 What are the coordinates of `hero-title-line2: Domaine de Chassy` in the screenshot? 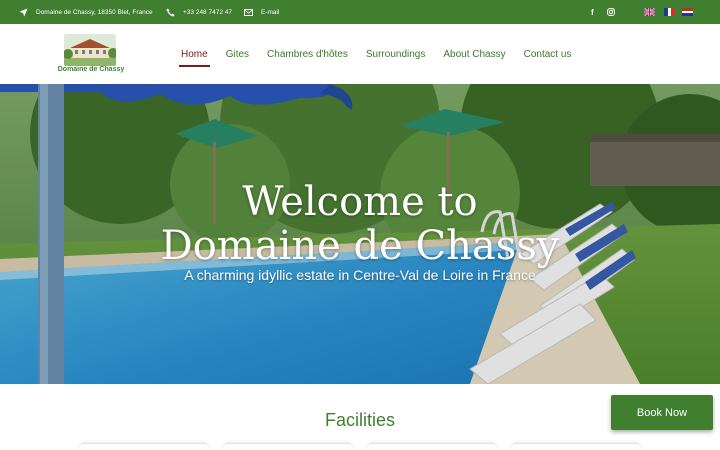 It's located at (360, 246).